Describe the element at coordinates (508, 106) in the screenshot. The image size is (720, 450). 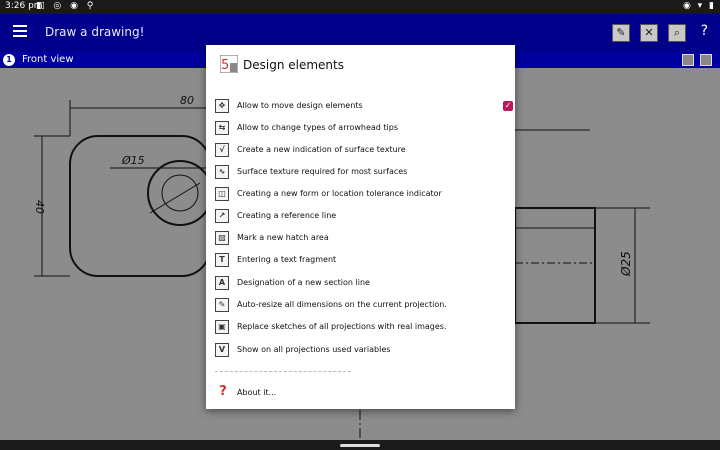
I see `checkbox-checked-icon: ✓` at that location.